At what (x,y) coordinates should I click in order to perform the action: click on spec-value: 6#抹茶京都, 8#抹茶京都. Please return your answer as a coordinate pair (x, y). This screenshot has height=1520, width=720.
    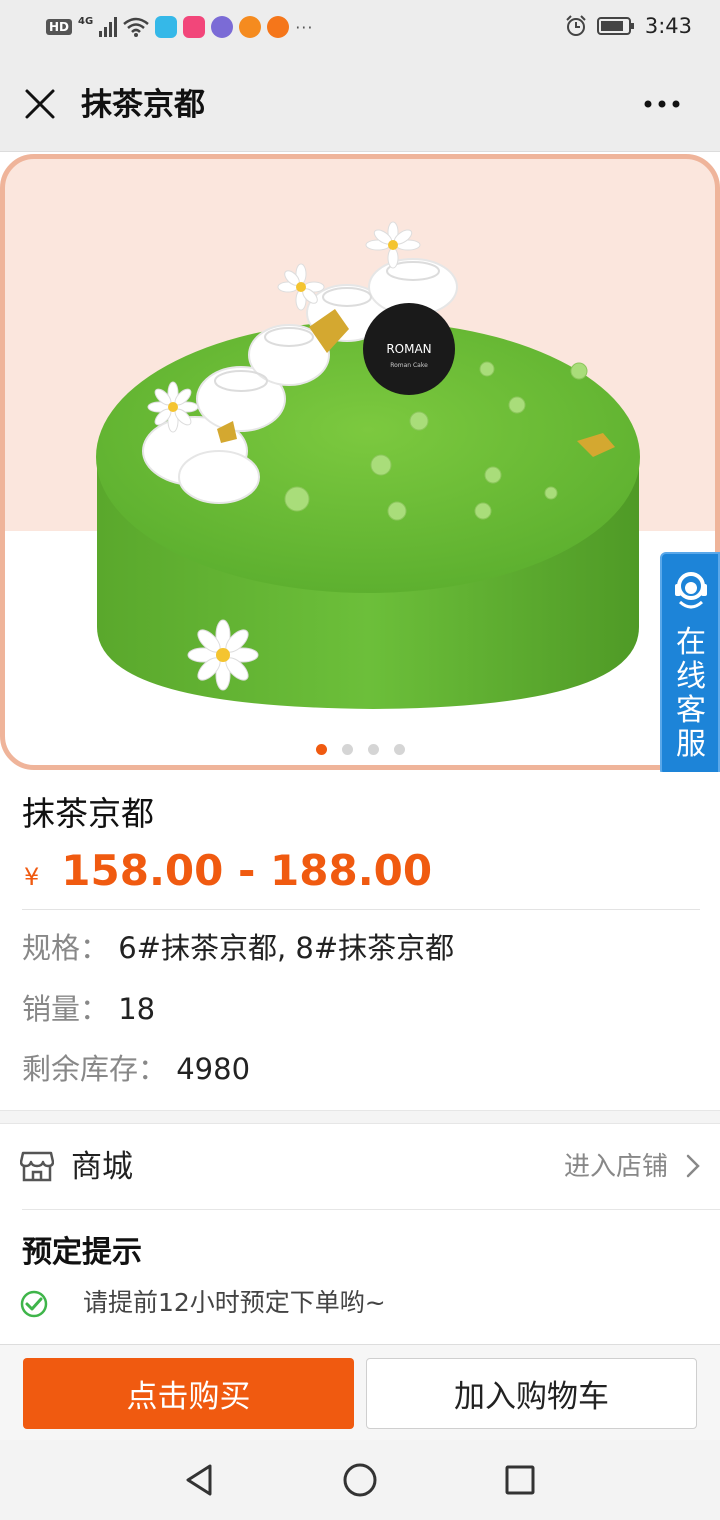
    Looking at the image, I should click on (286, 948).